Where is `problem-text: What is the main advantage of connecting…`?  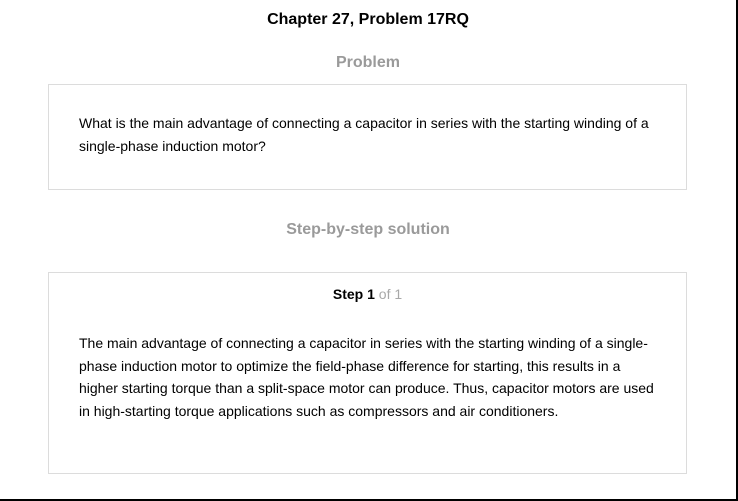
problem-text: What is the main advantage of connecting… is located at coordinates (364, 134).